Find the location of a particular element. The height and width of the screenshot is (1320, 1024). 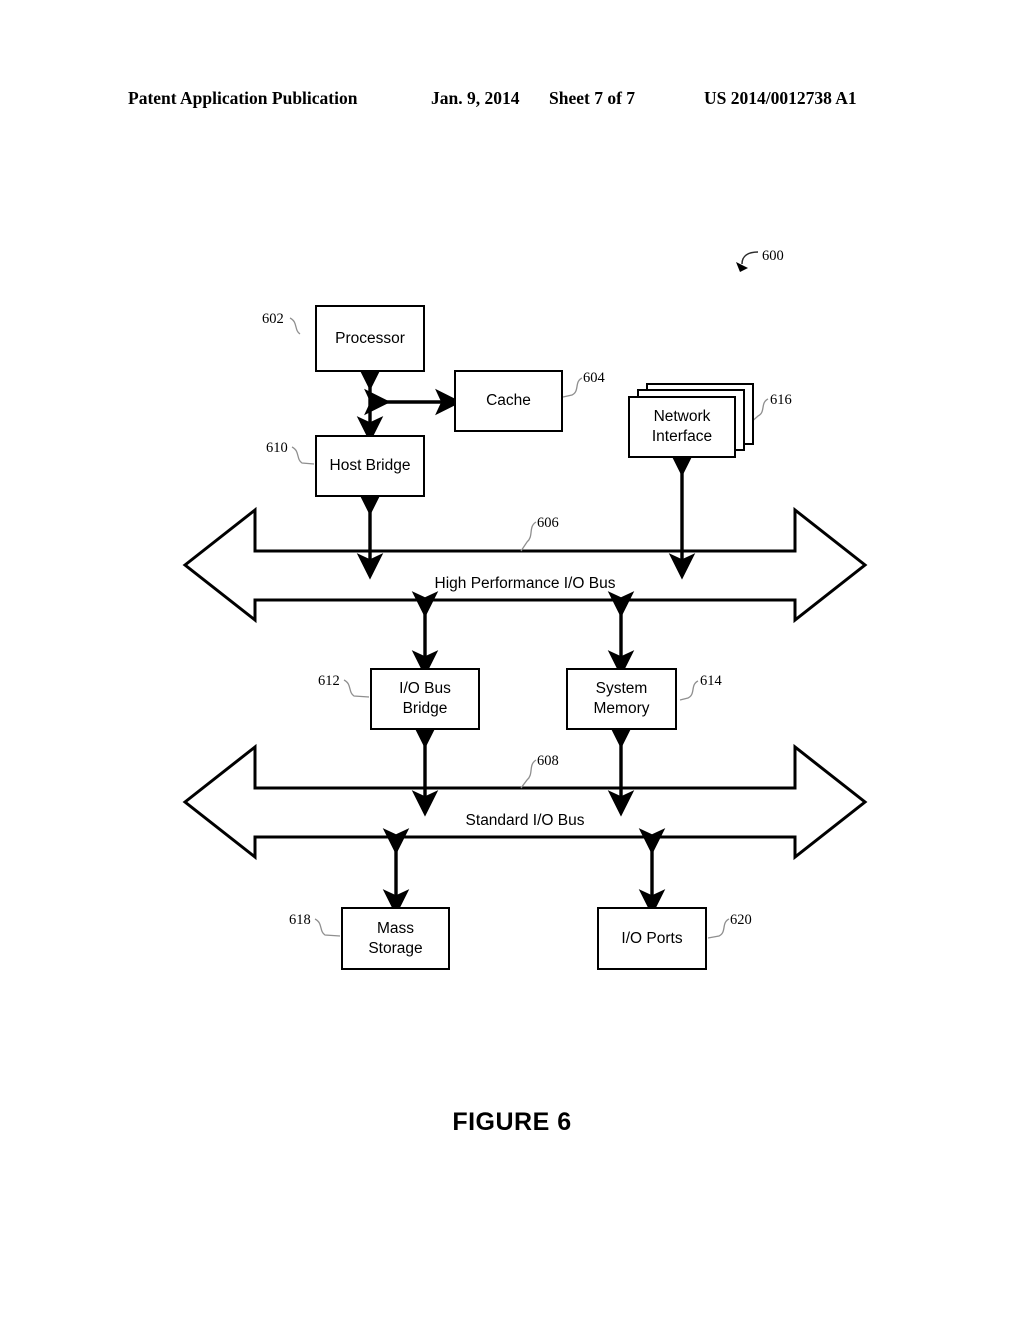

bus-label-high-performance-io-bus: High Performance I/O Bus is located at coordinates (525, 583).